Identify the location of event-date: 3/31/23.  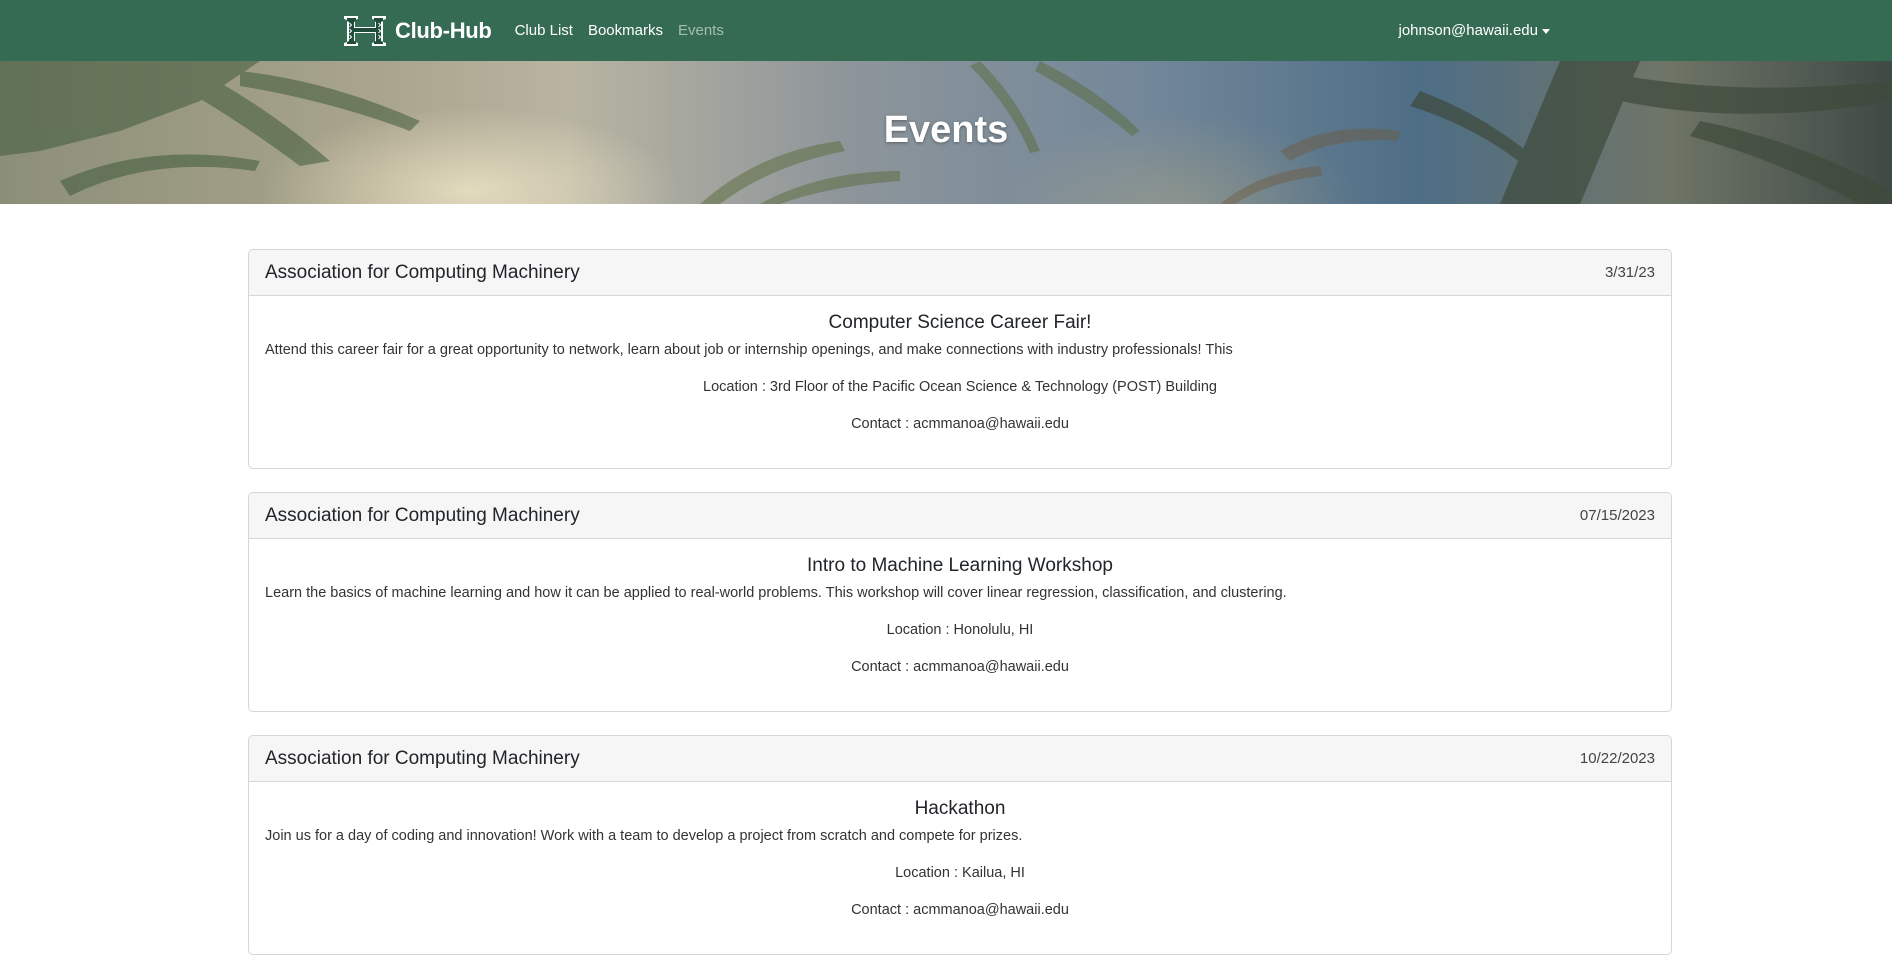
(1629, 272).